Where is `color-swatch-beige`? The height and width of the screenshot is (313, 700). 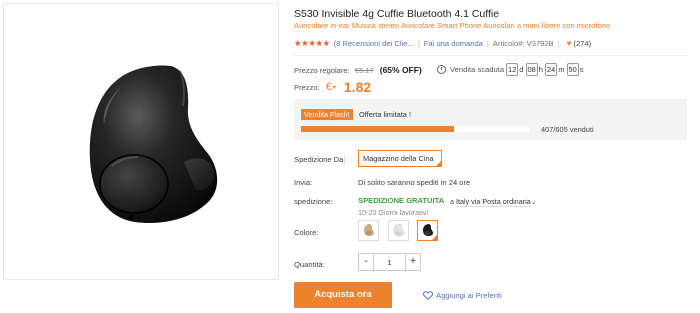
color-swatch-beige is located at coordinates (368, 230).